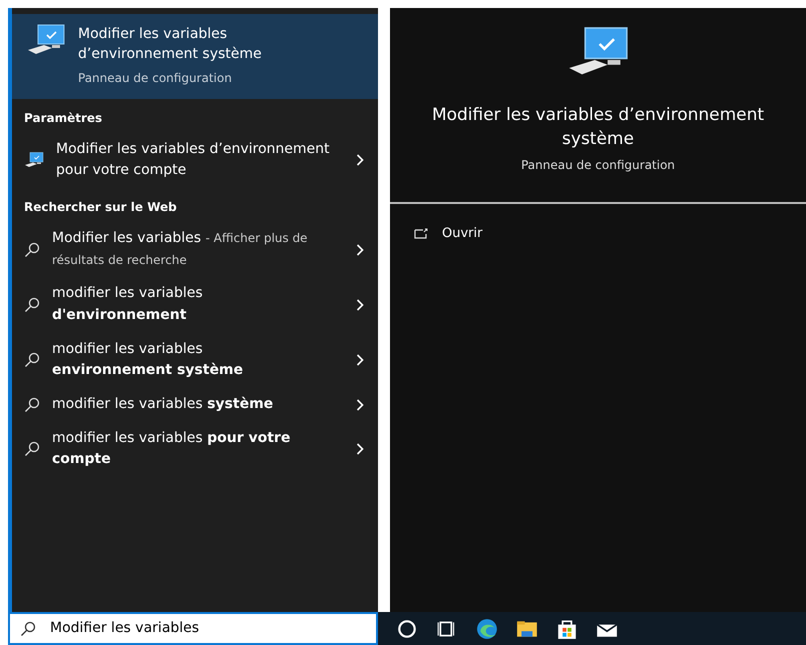 This screenshot has width=806, height=645. Describe the element at coordinates (207, 628) in the screenshot. I see `search-field: Modifier les variables` at that location.